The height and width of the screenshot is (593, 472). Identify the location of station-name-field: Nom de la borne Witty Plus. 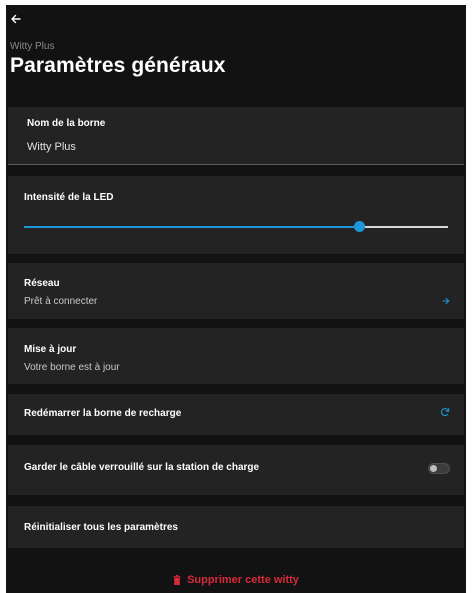
(236, 136).